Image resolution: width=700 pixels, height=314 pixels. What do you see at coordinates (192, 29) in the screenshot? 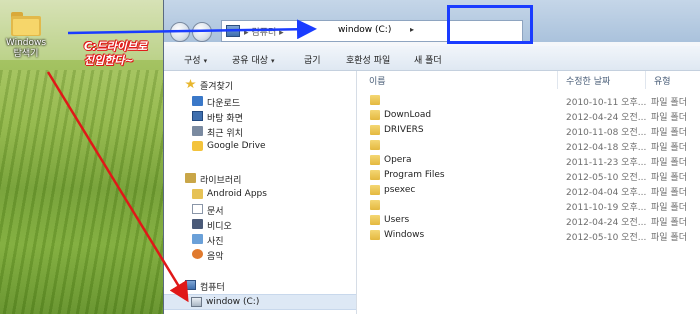
I see `blue-arrow` at bounding box center [192, 29].